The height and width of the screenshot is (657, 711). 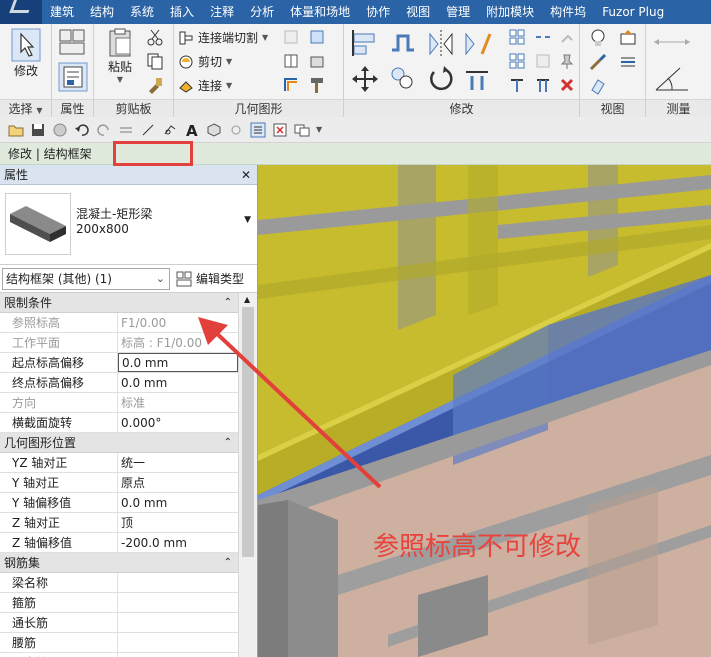 I want to click on mirror-axis-icon, so click(x=441, y=43).